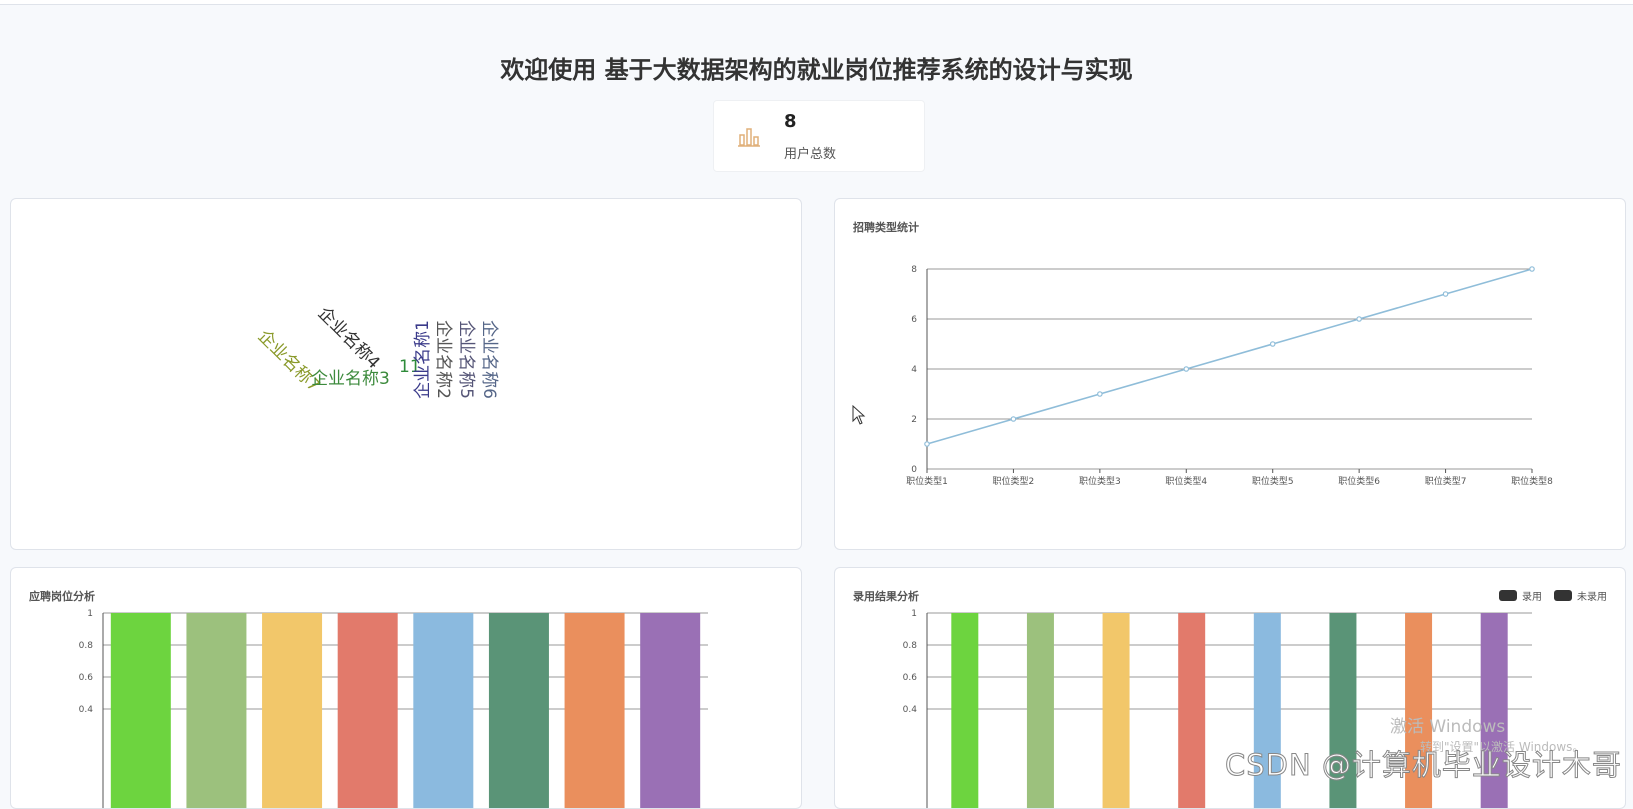  Describe the element at coordinates (1186, 481) in the screenshot. I see `x-tick-label: 职位类型4` at that location.